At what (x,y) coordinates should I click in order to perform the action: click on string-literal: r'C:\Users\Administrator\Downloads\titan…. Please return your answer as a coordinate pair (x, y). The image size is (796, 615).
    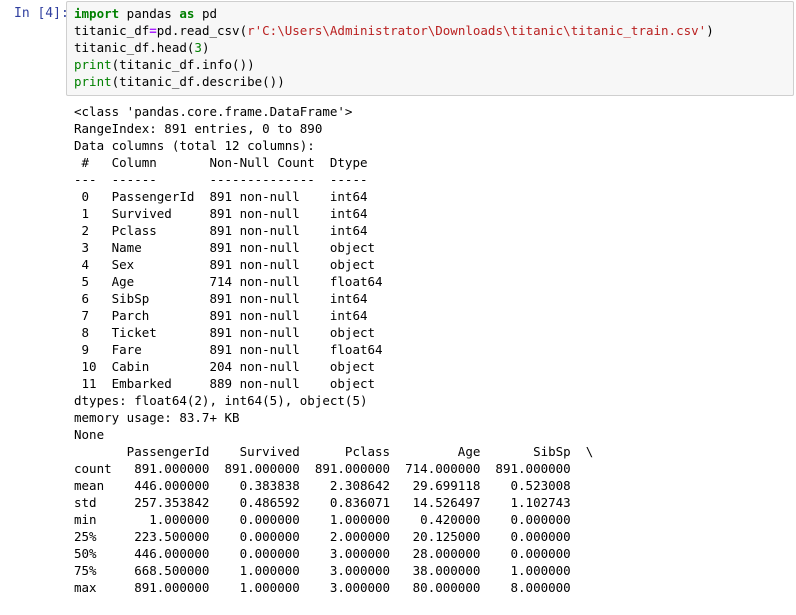
    Looking at the image, I should click on (477, 30).